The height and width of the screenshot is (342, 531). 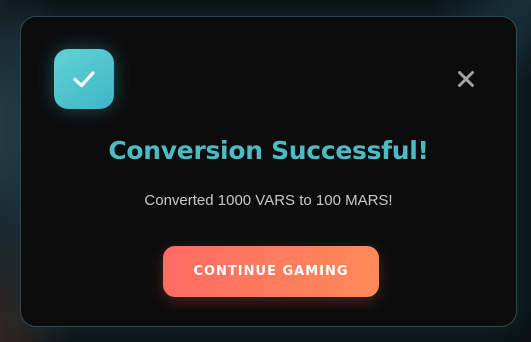 What do you see at coordinates (268, 150) in the screenshot?
I see `dialog-title: Conversion Successful!` at bounding box center [268, 150].